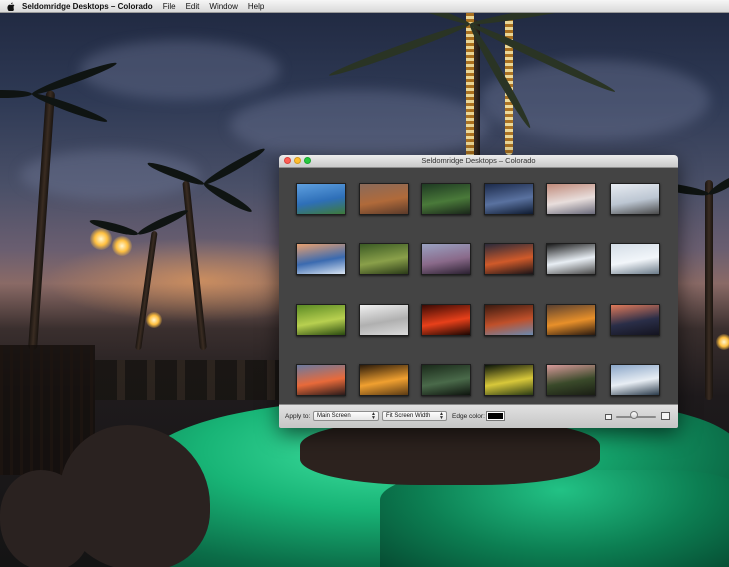 Image resolution: width=729 pixels, height=567 pixels. I want to click on screen-select: Main Screen ▲ ▼, so click(346, 416).